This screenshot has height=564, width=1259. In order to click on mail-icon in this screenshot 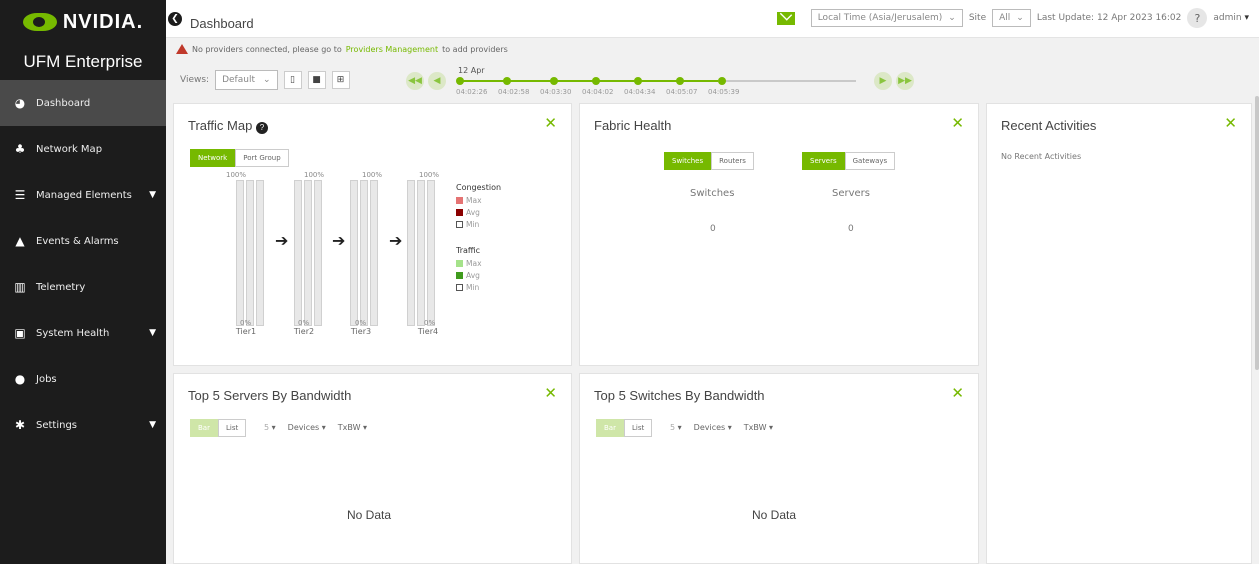, I will do `click(785, 18)`.